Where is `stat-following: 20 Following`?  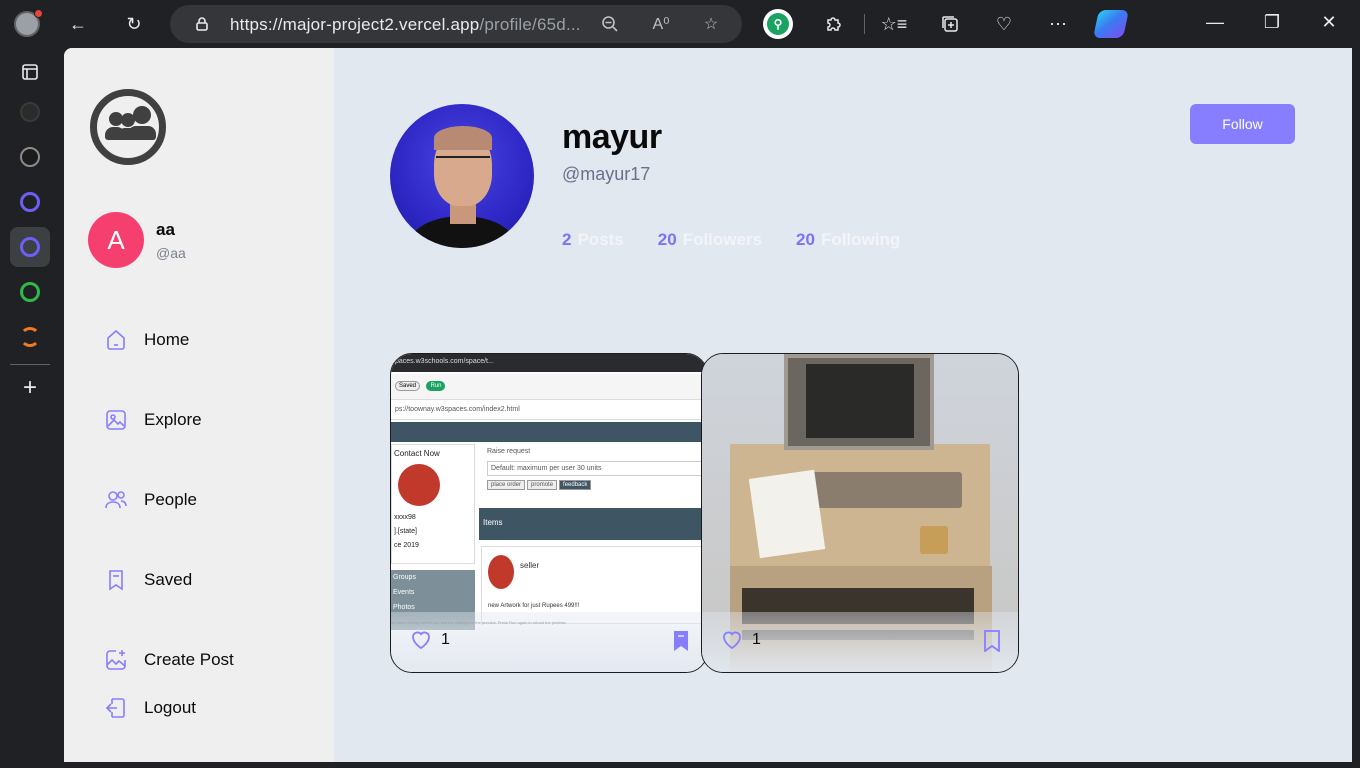 stat-following: 20 Following is located at coordinates (848, 240).